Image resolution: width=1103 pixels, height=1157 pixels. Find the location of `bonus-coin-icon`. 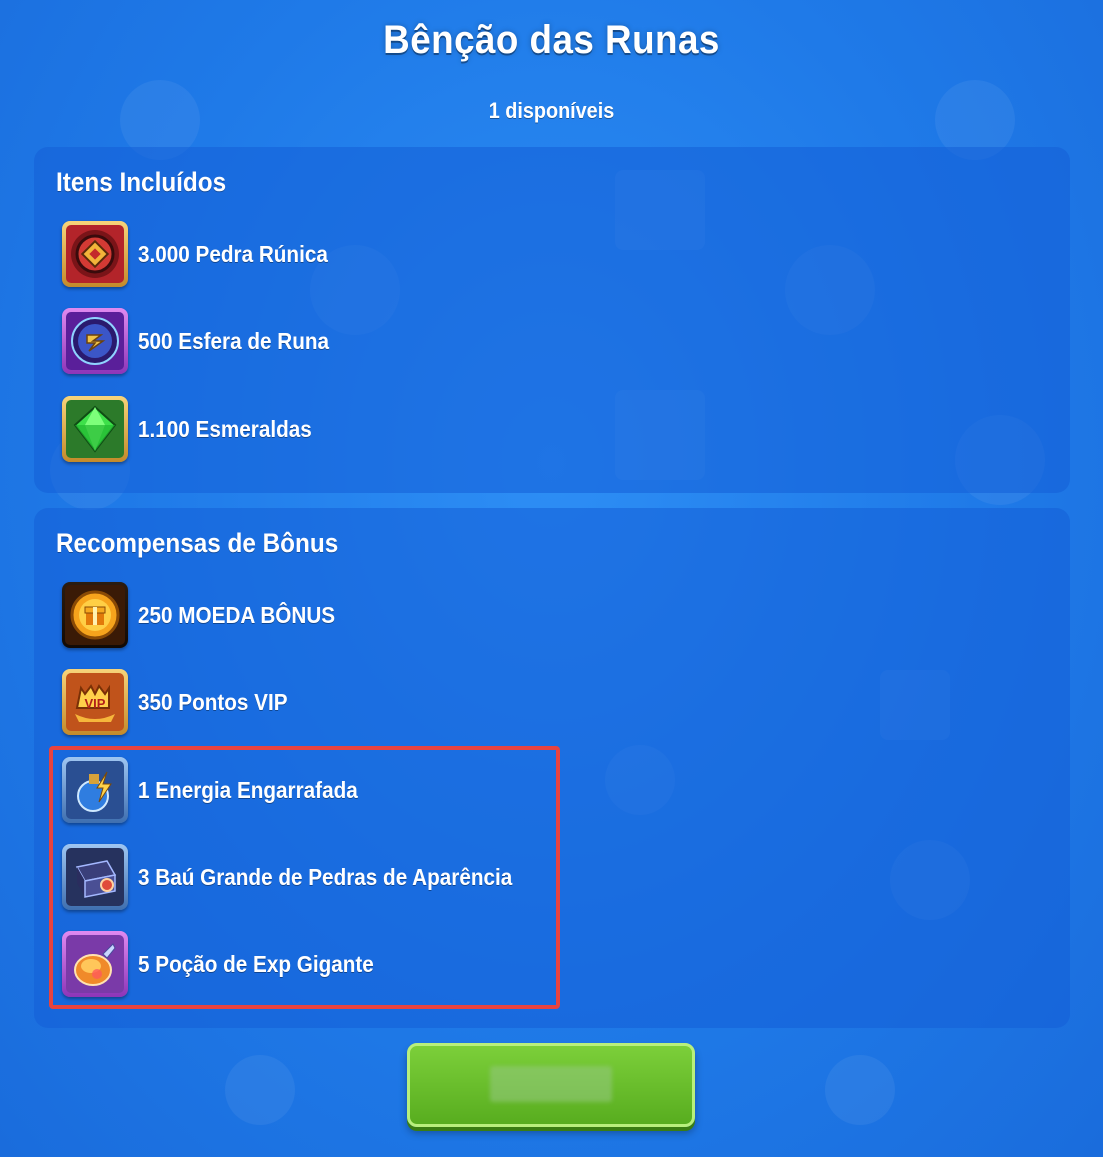

bonus-coin-icon is located at coordinates (95, 615).